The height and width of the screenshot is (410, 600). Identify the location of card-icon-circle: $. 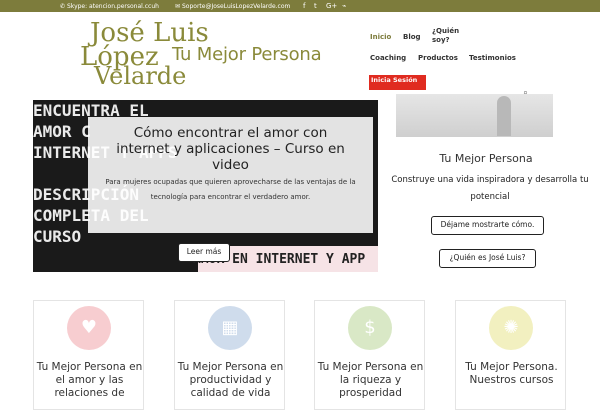
(370, 328).